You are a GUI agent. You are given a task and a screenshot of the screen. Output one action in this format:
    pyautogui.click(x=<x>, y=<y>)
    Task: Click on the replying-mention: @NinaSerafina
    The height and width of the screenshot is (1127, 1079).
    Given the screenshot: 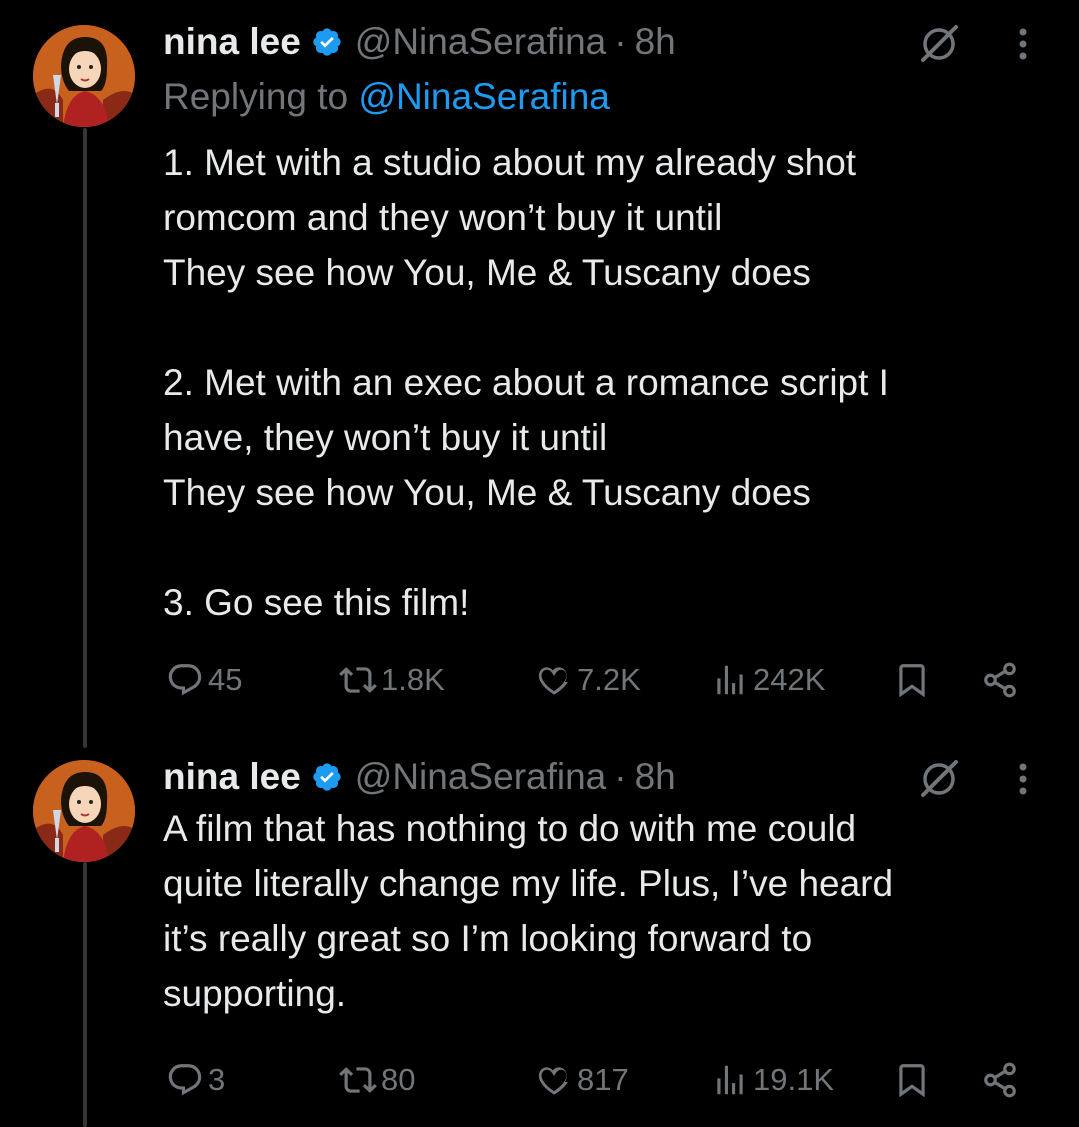 What is the action you would take?
    pyautogui.click(x=483, y=96)
    